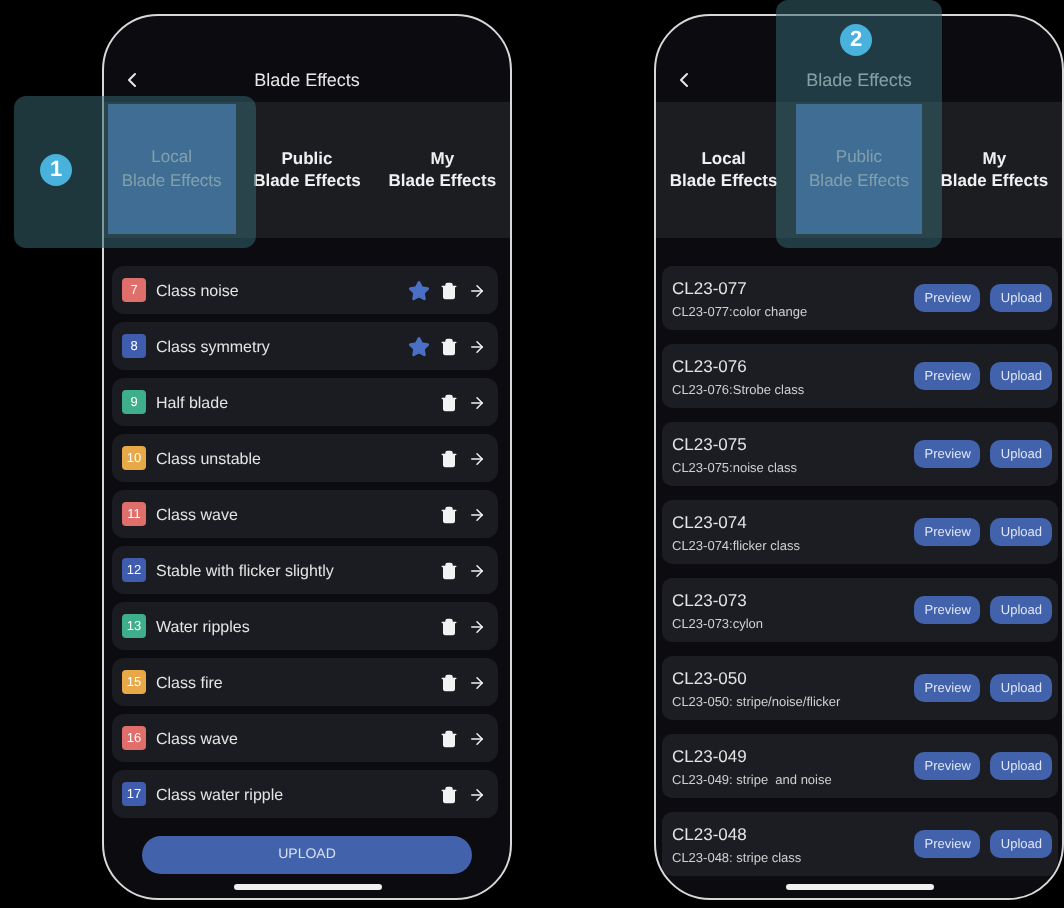 The image size is (1064, 908). What do you see at coordinates (710, 365) in the screenshot?
I see `effect-code: CL23-076` at bounding box center [710, 365].